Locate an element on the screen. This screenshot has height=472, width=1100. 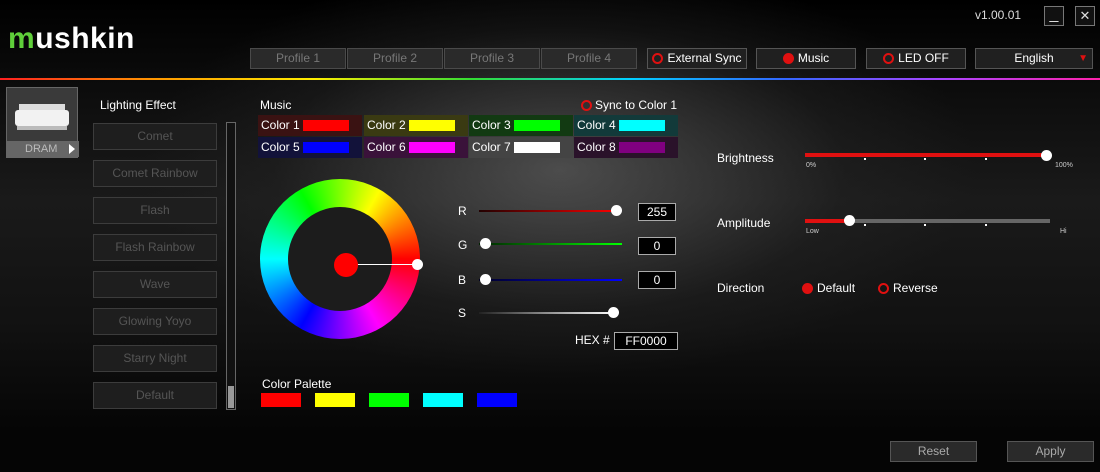
music-color-3: Color 3 is located at coordinates (521, 125).